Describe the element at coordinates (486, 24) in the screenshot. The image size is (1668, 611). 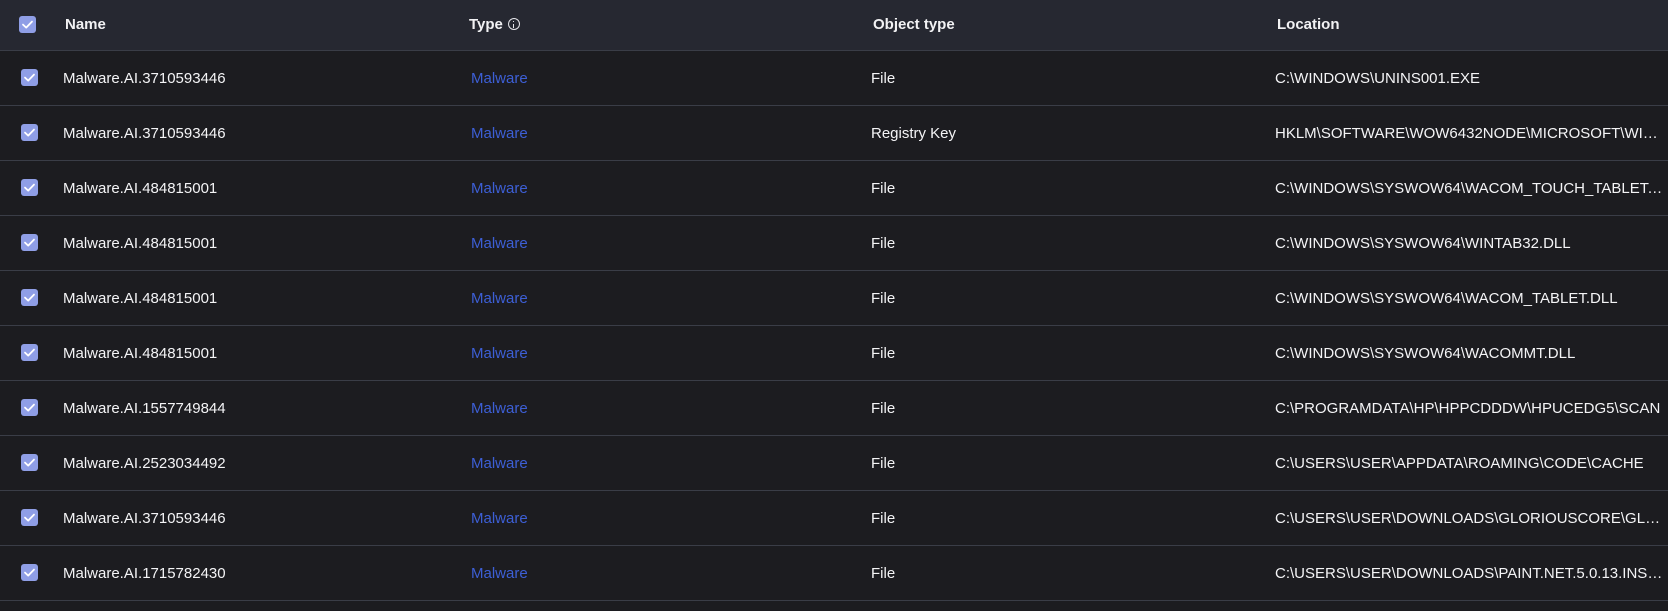
I see `column-header-type-label: Type` at that location.